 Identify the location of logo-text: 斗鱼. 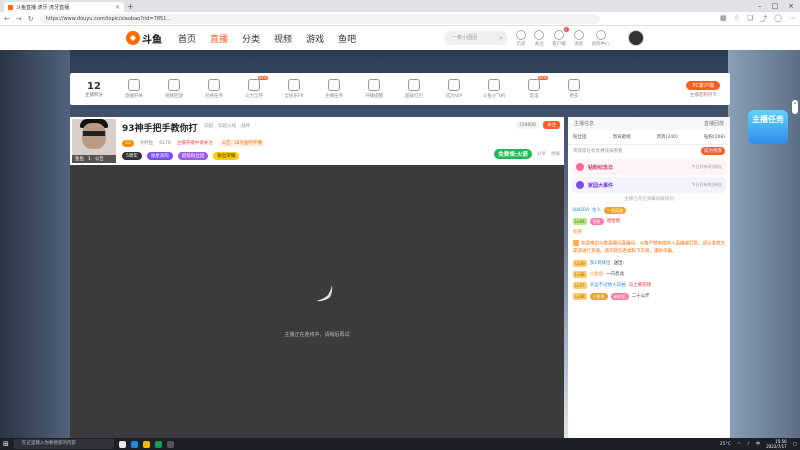
(152, 40).